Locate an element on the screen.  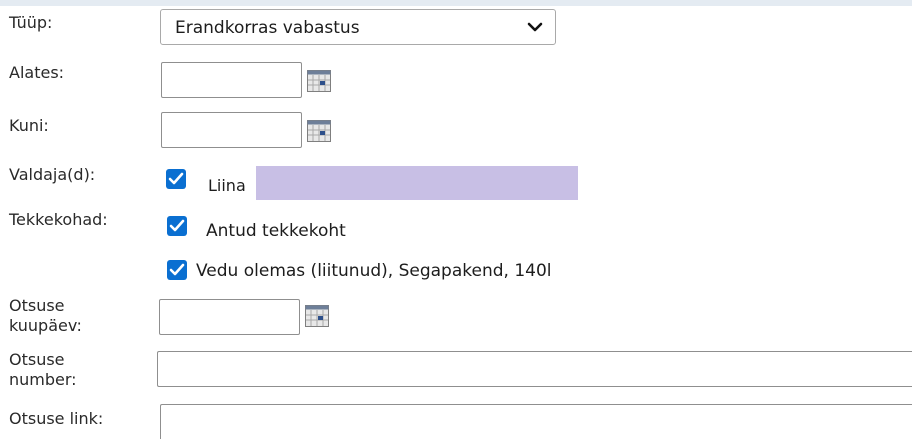
type-select: Erandkorras vabastus is located at coordinates (358, 27).